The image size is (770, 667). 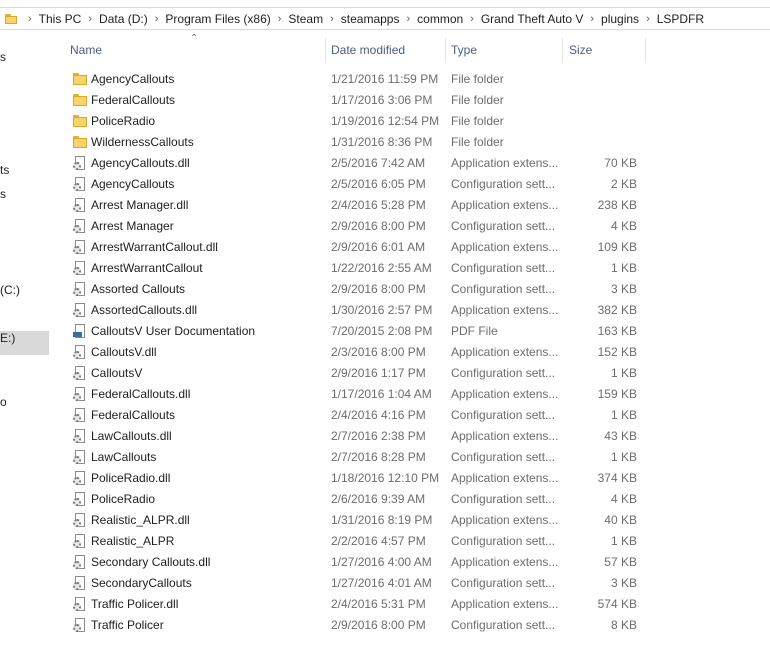 What do you see at coordinates (4, 170) in the screenshot?
I see `nav-item-fragment: ts` at bounding box center [4, 170].